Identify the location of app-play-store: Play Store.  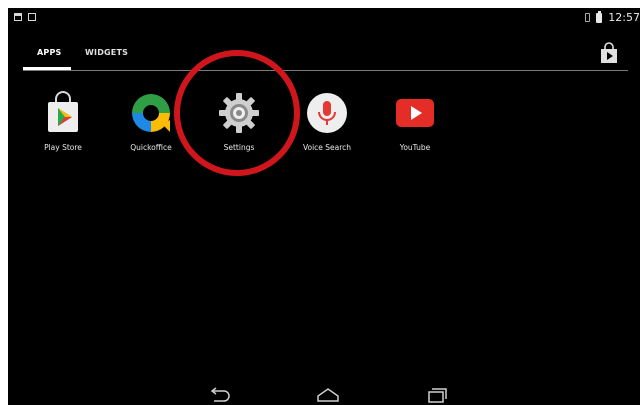
(63, 121).